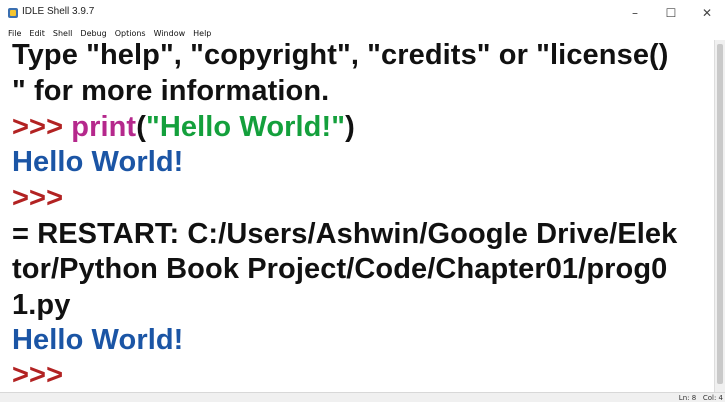 The width and height of the screenshot is (725, 402). I want to click on cursor-position: Ln: 8 Col: 4, so click(700, 398).